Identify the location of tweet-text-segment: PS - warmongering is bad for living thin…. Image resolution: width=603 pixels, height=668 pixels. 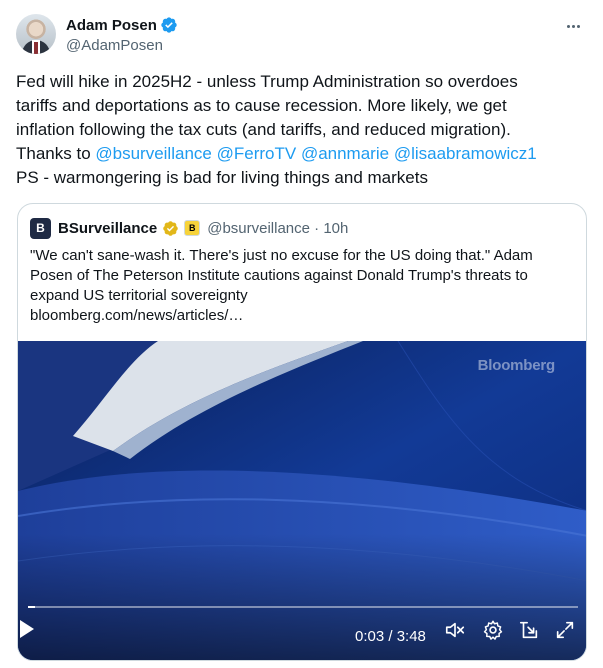
(222, 177).